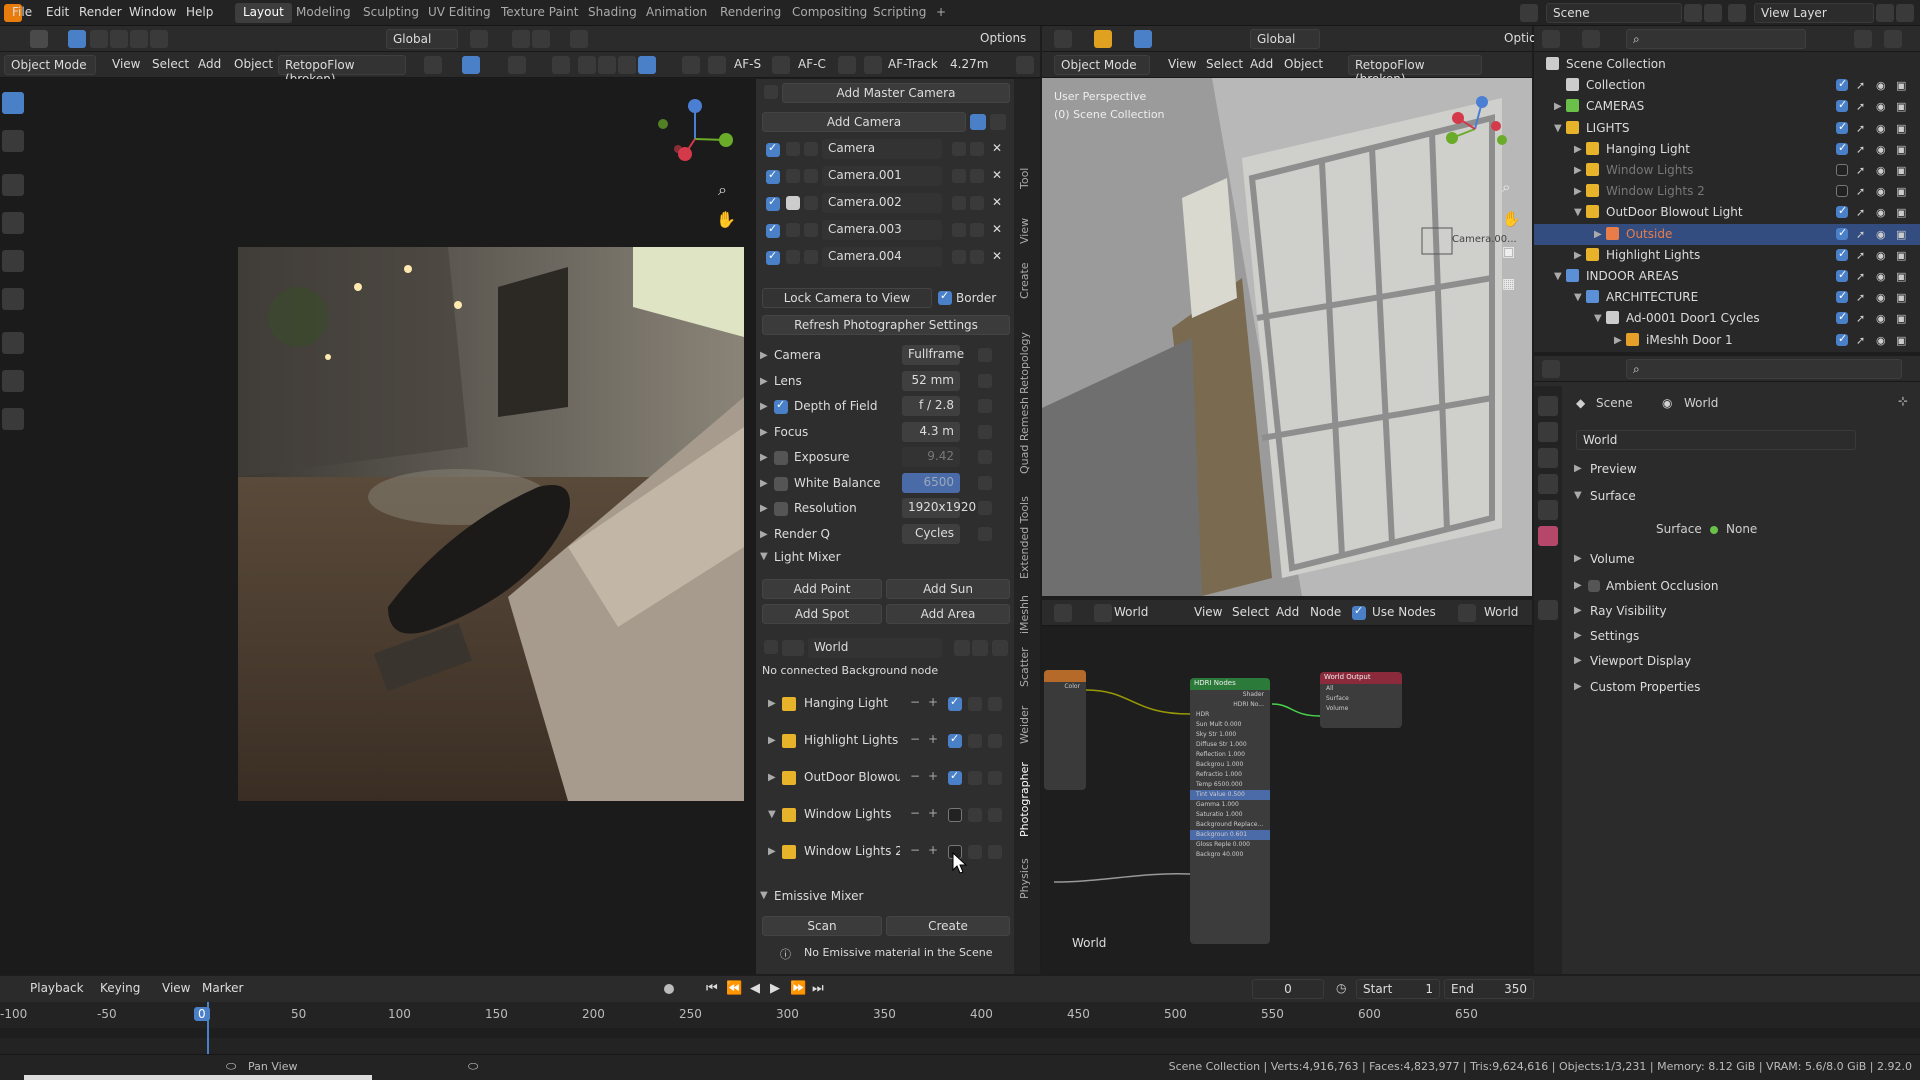  Describe the element at coordinates (882, 257) in the screenshot. I see `camera-name-field: Camera.004` at that location.